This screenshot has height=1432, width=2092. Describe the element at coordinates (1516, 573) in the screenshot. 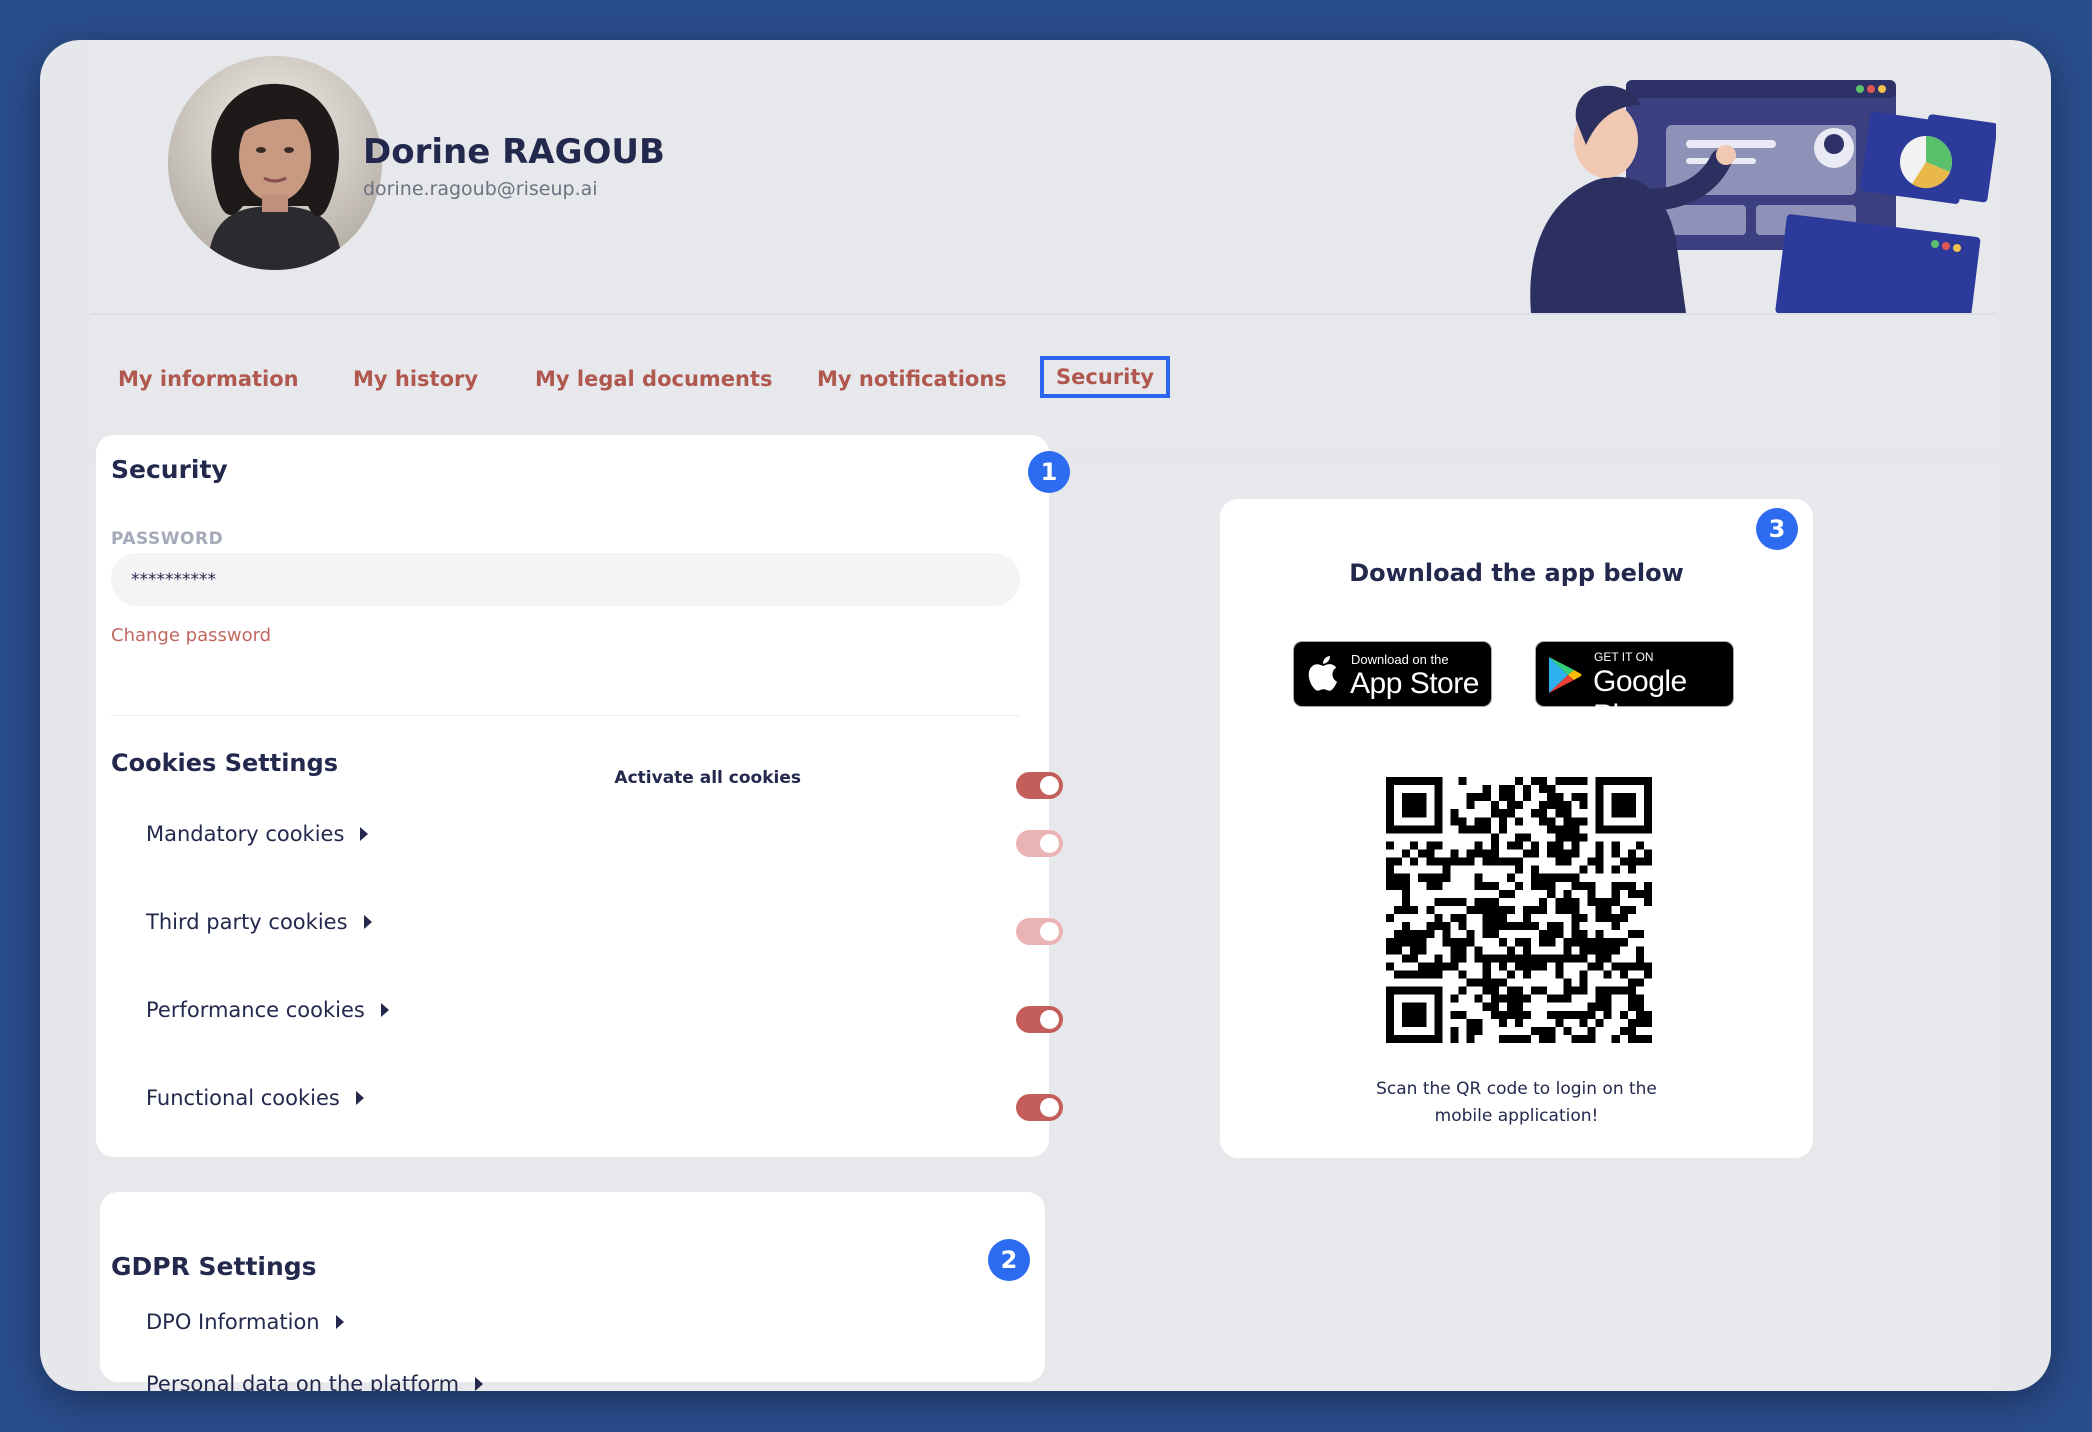

I see `app-download-title: Download the app below` at that location.